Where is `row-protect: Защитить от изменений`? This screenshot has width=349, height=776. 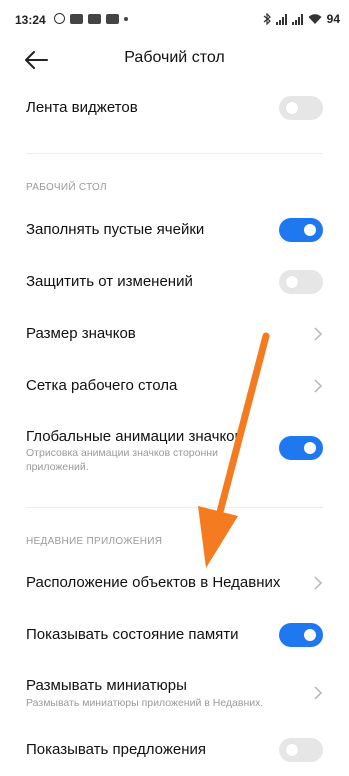
row-protect: Защитить от изменений is located at coordinates (174, 282).